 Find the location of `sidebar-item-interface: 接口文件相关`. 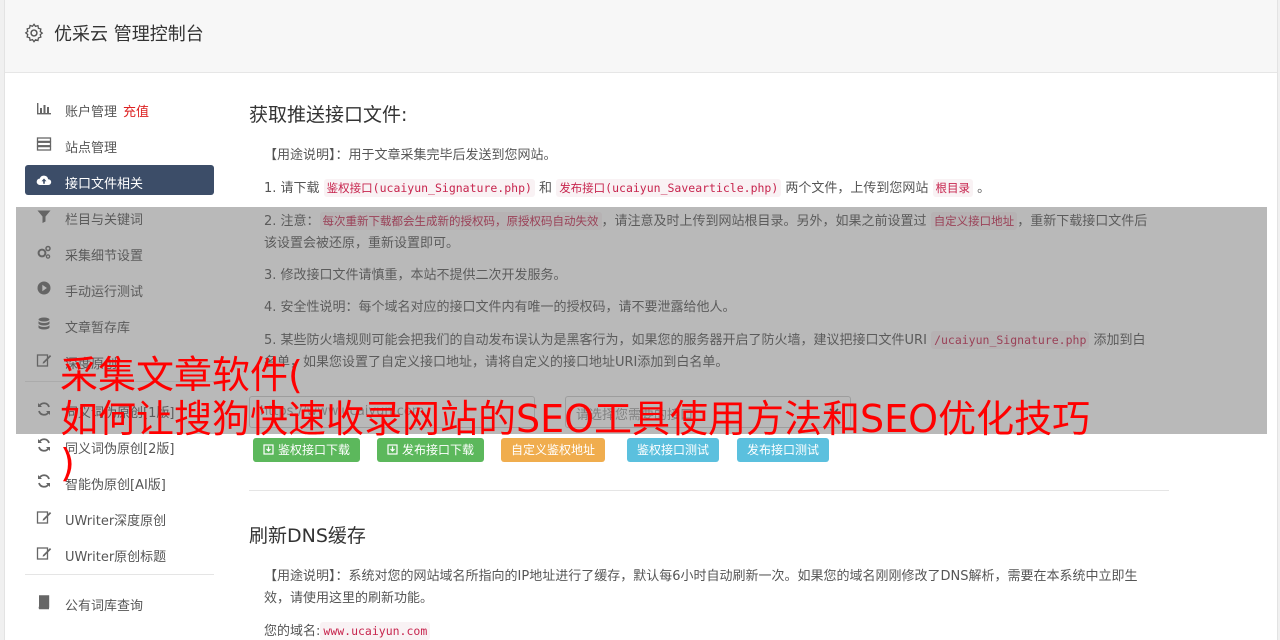

sidebar-item-interface: 接口文件相关 is located at coordinates (119, 180).